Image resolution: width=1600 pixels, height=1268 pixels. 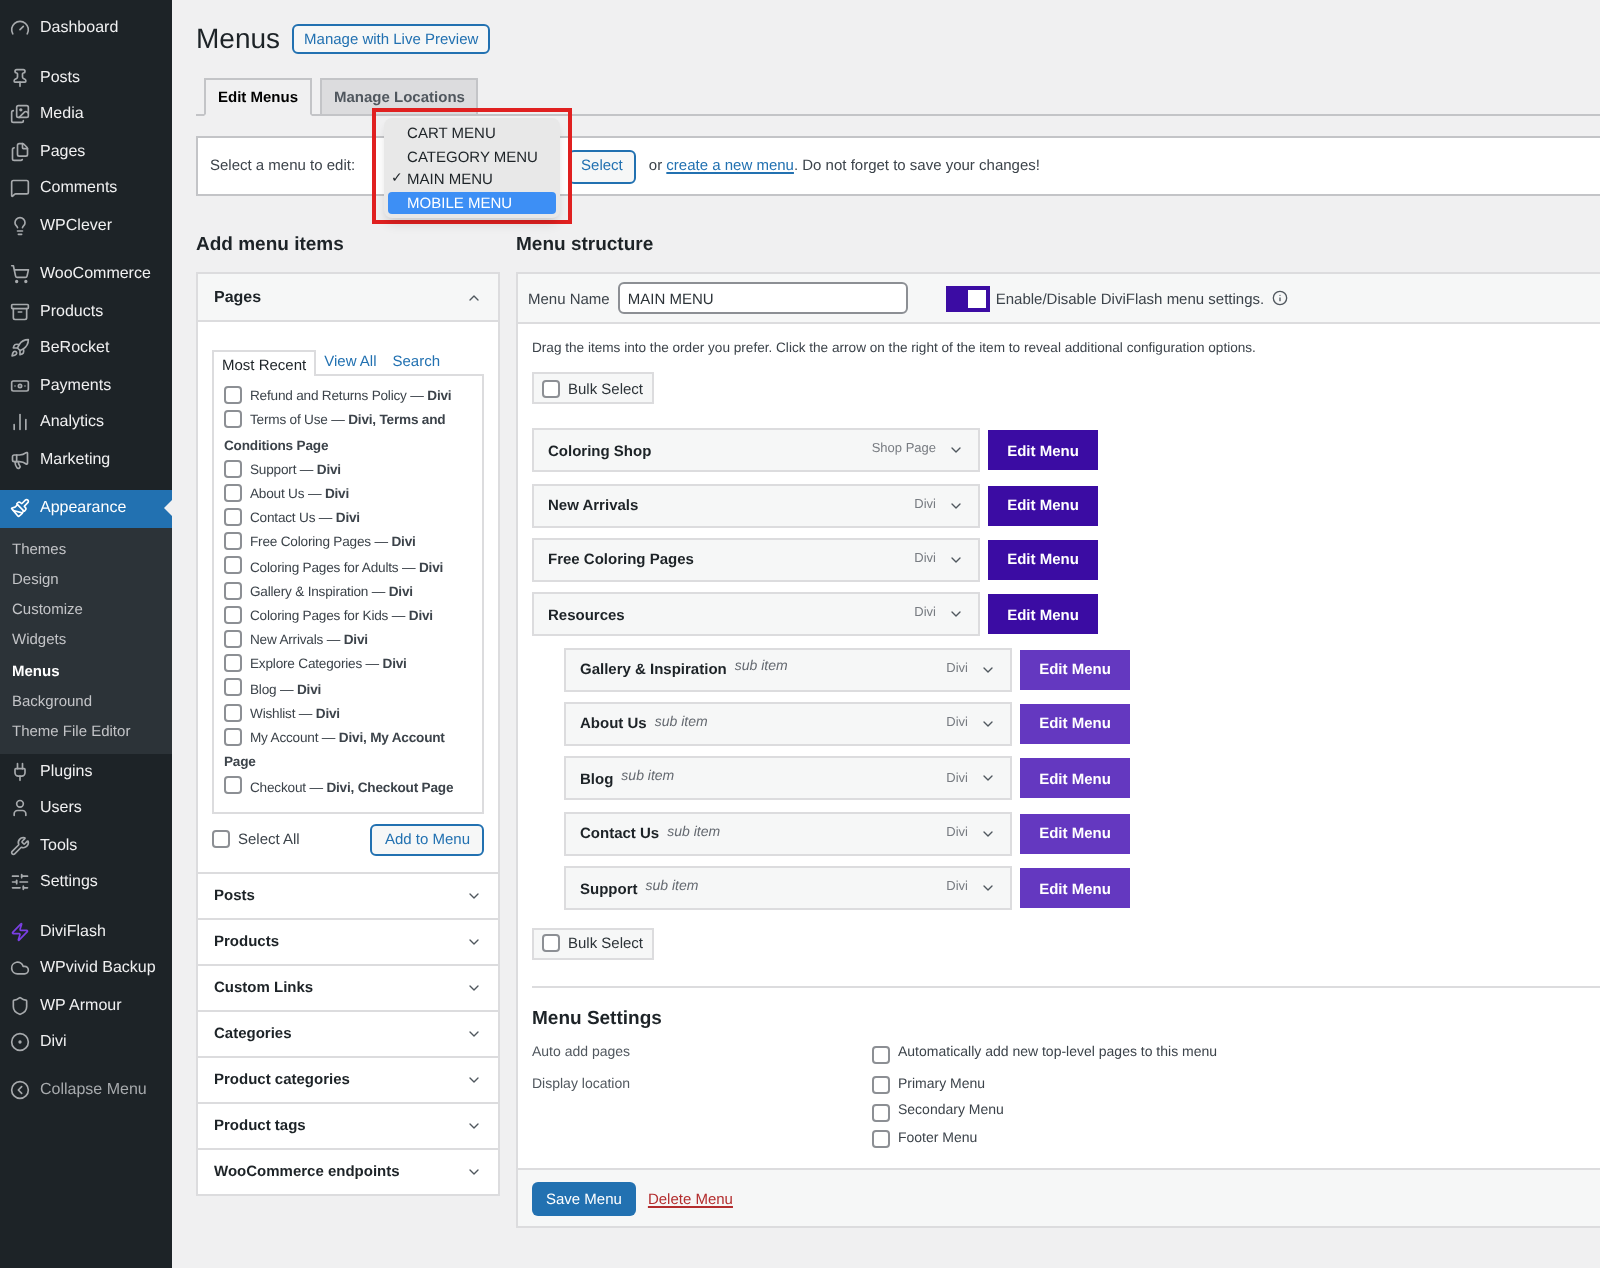 What do you see at coordinates (168, 508) in the screenshot?
I see `current-pointer-icon` at bounding box center [168, 508].